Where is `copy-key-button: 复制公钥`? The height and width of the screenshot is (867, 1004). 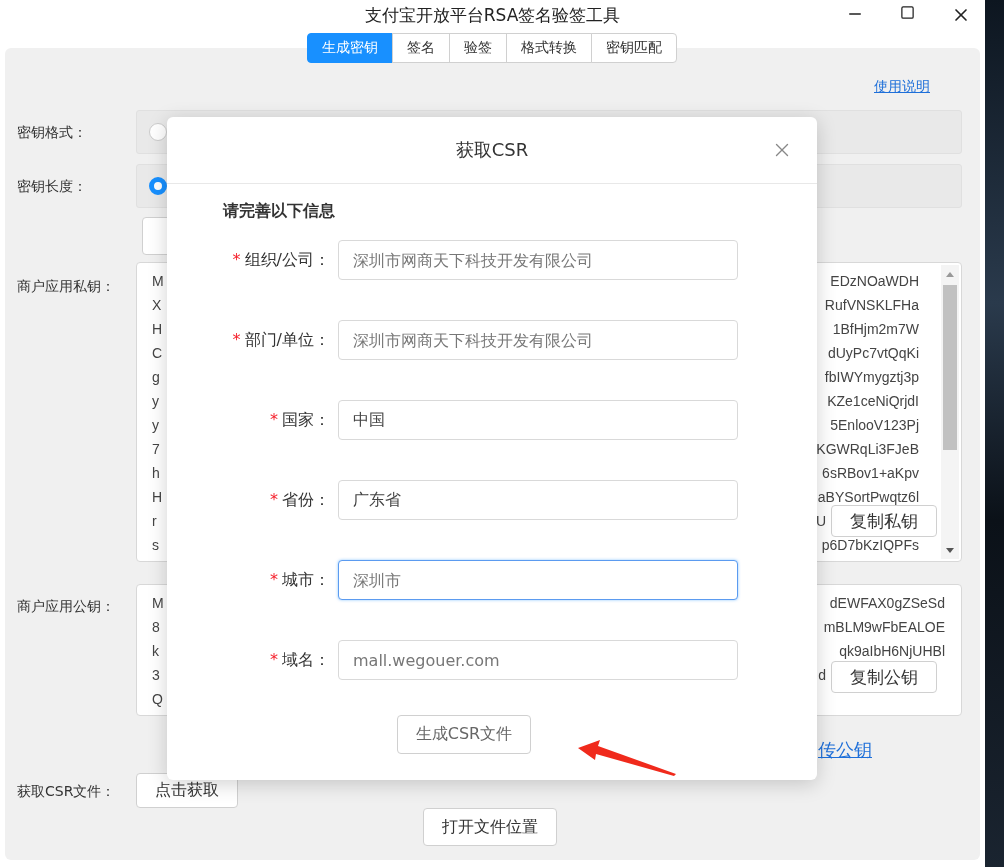
copy-key-button: 复制公钥 is located at coordinates (884, 677).